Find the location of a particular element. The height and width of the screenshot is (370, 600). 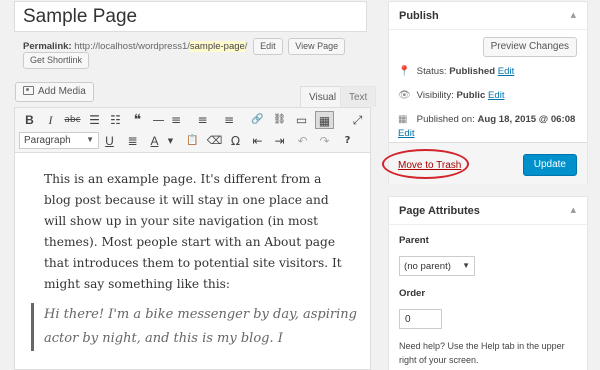

parent-select-value: (no parent) is located at coordinates (427, 266).